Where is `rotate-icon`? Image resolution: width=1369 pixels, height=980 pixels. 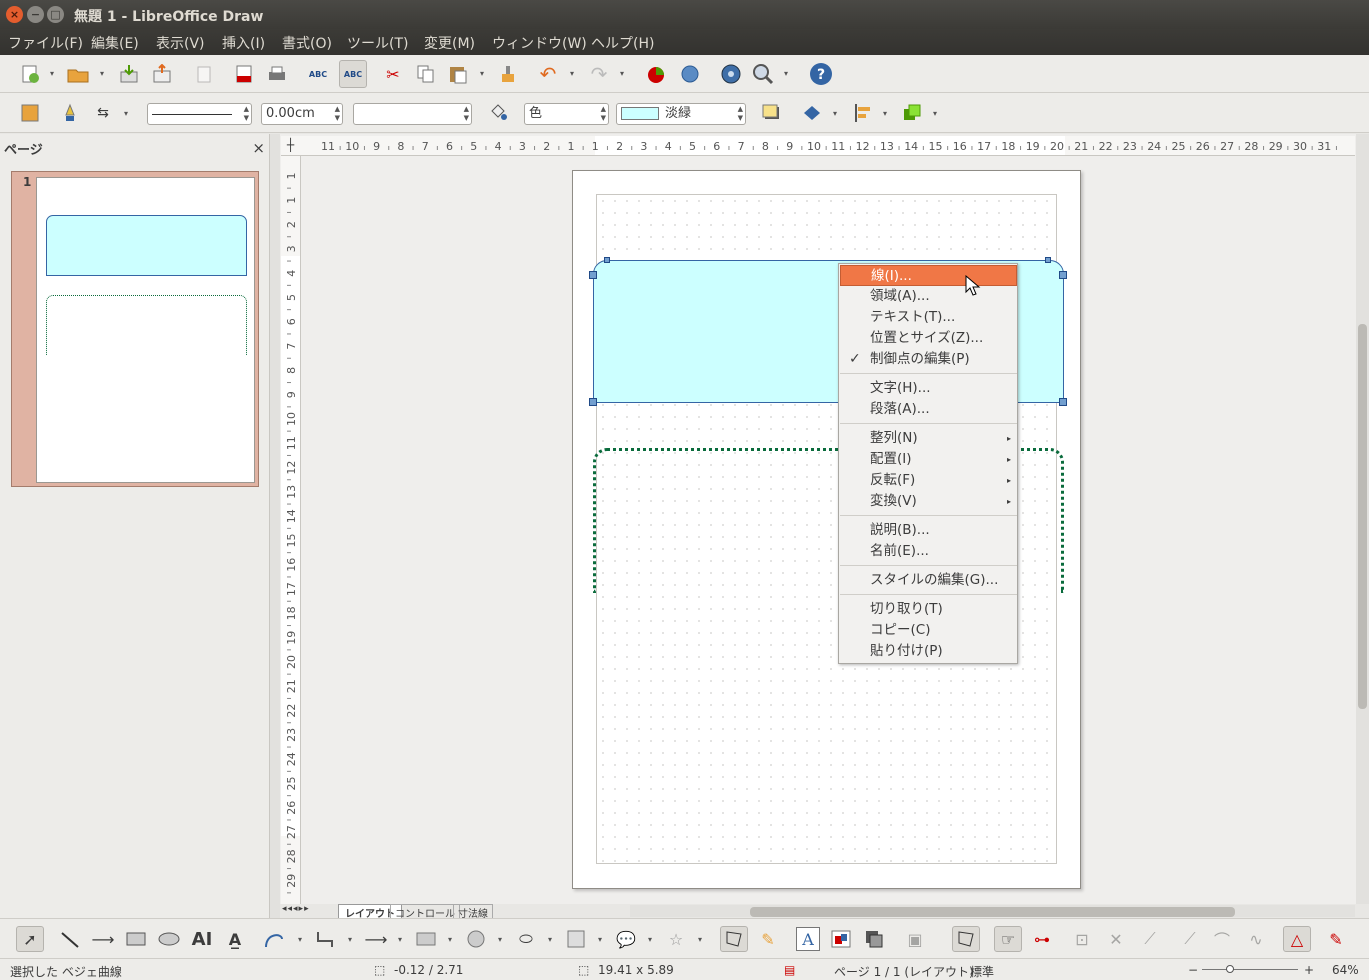 rotate-icon is located at coordinates (812, 113).